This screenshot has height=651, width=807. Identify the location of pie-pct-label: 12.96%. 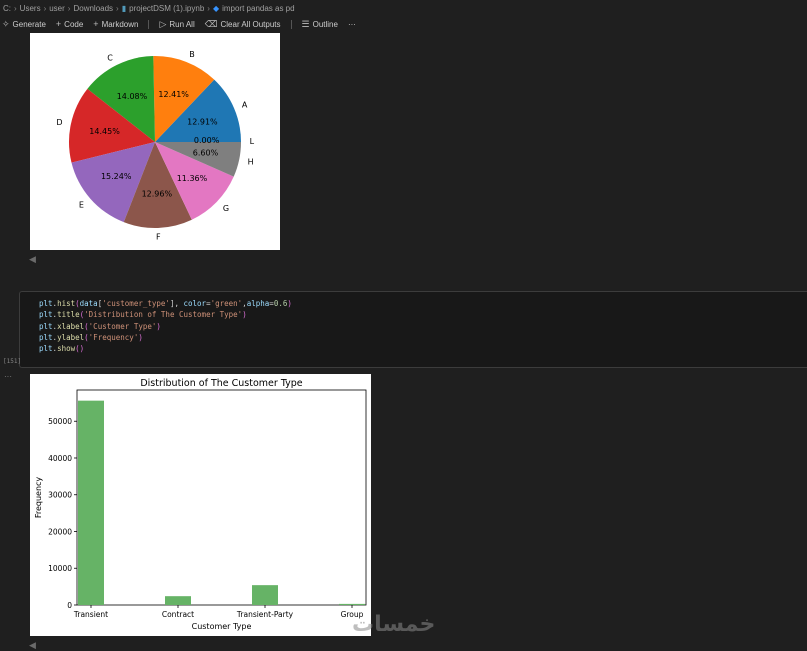
(157, 194).